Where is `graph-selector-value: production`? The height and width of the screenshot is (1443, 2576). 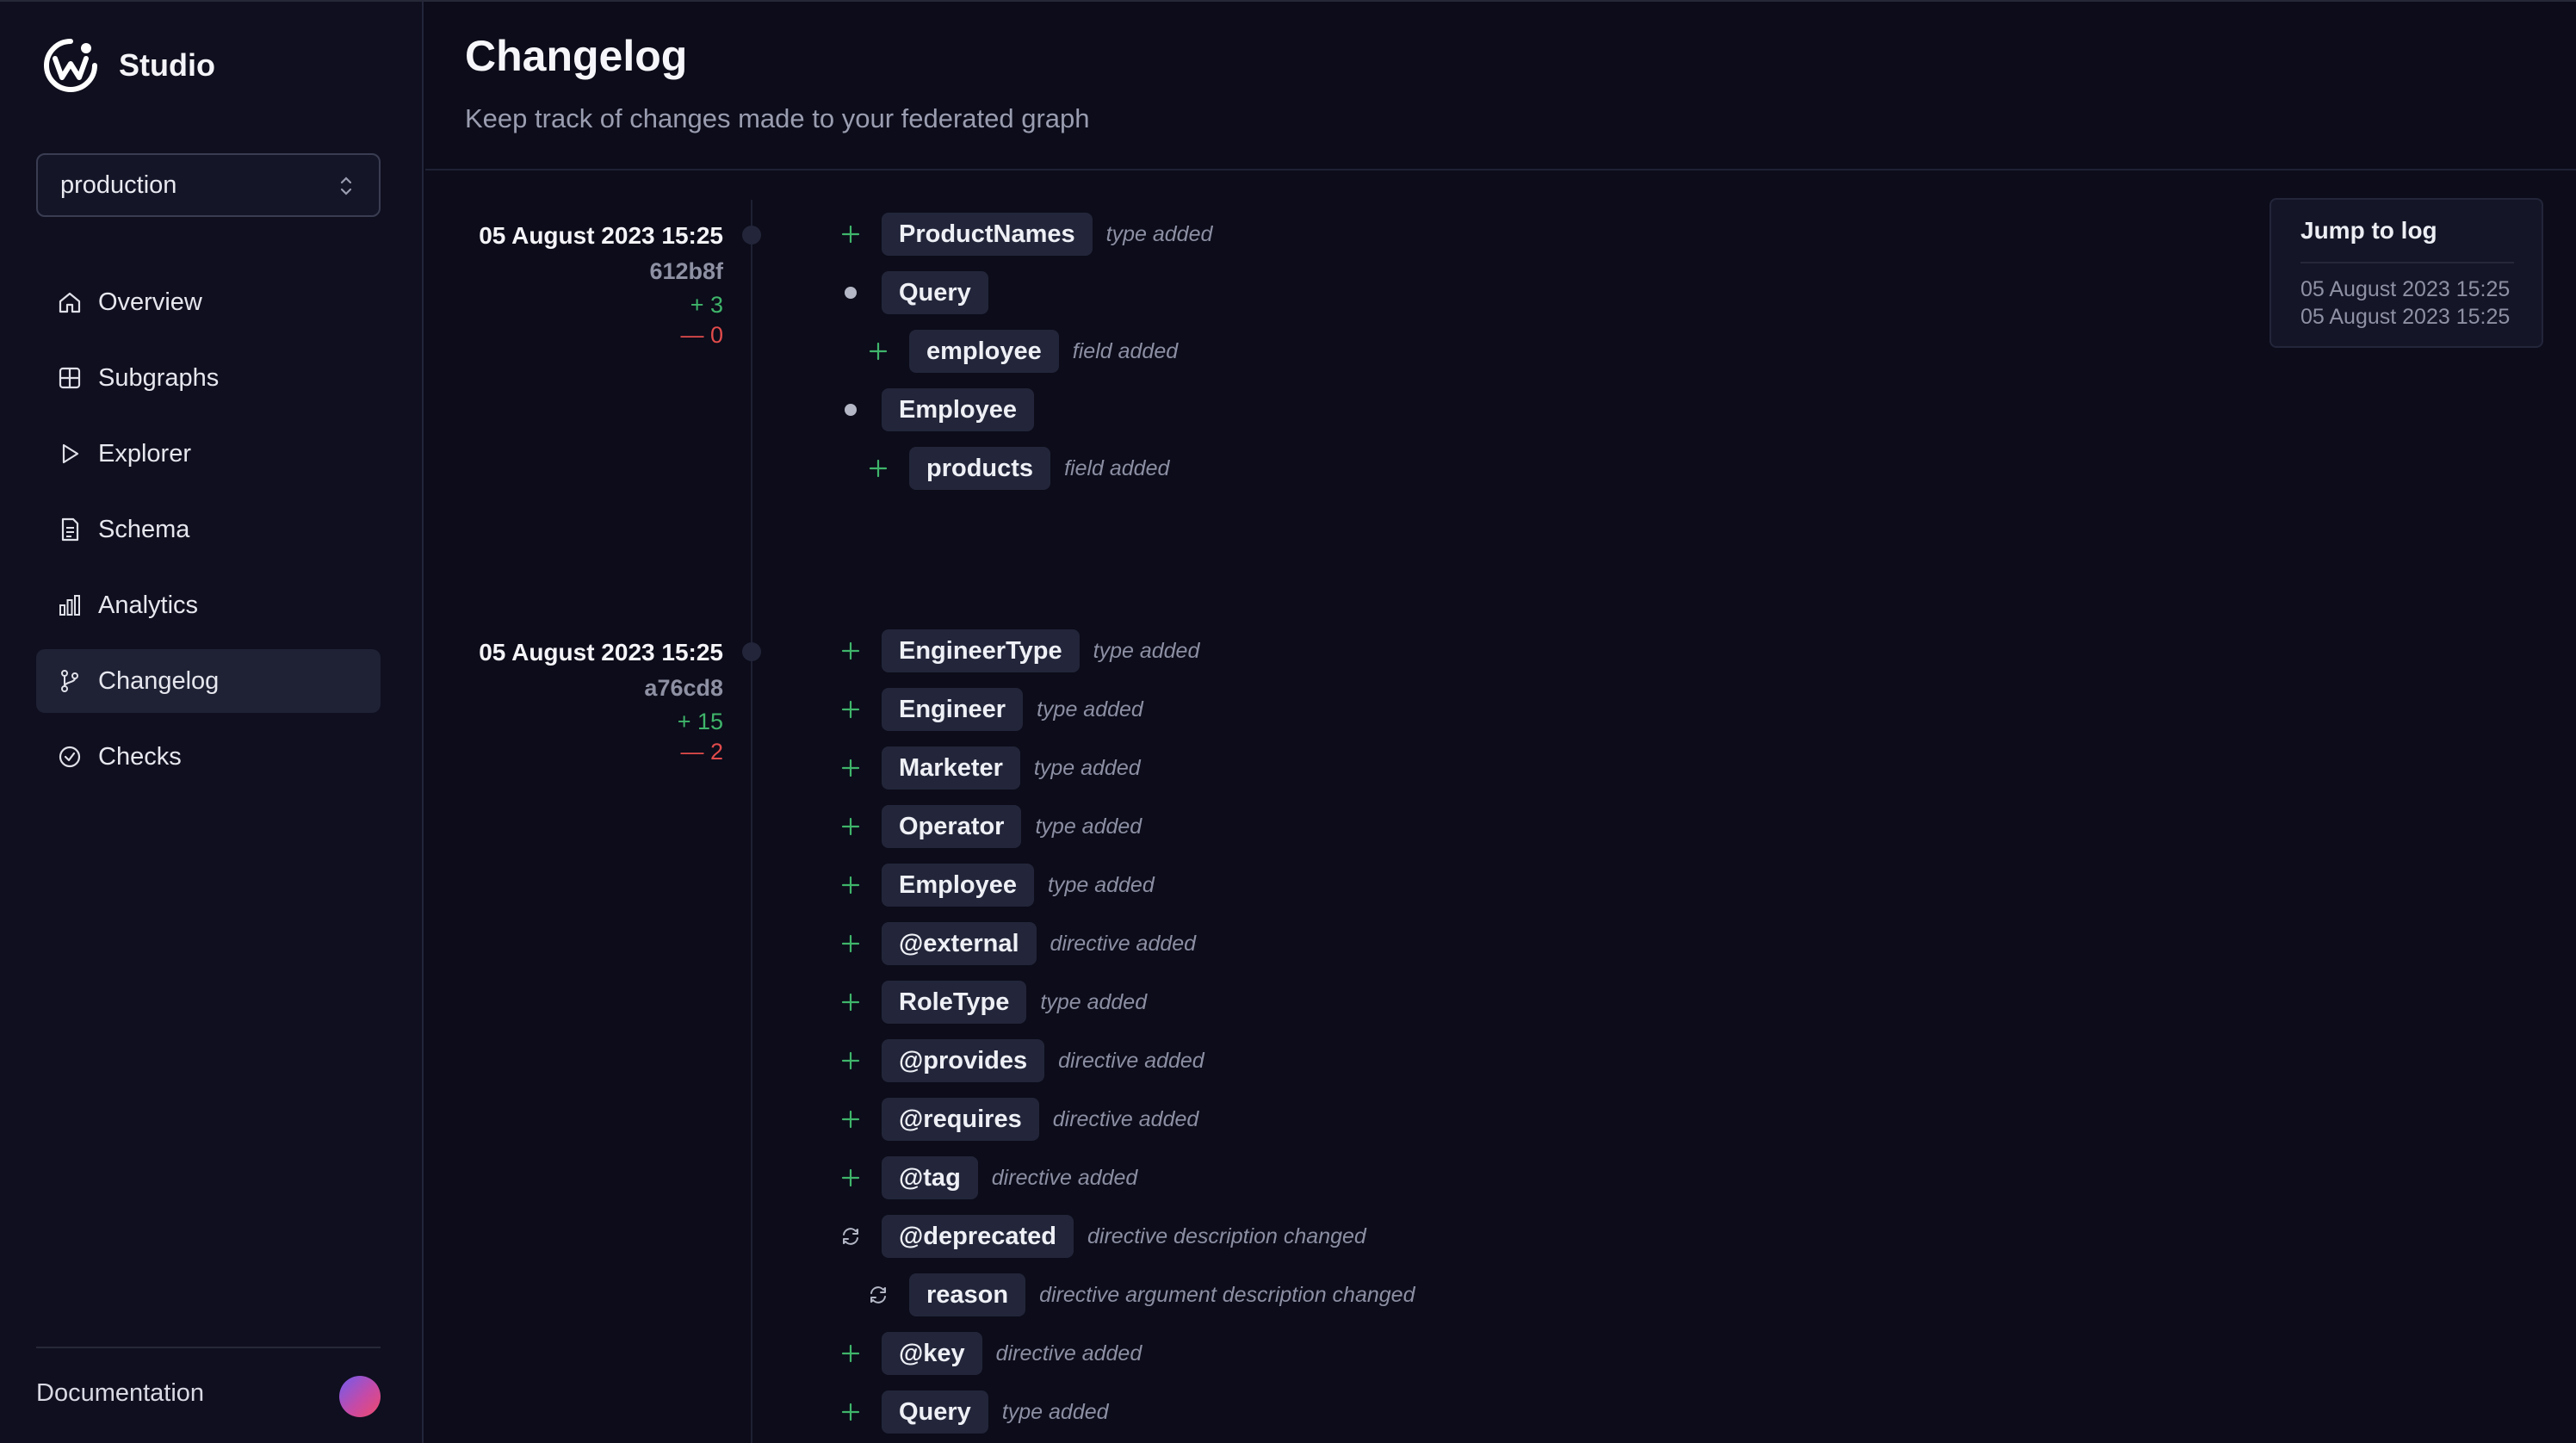
graph-selector-value: production is located at coordinates (119, 184).